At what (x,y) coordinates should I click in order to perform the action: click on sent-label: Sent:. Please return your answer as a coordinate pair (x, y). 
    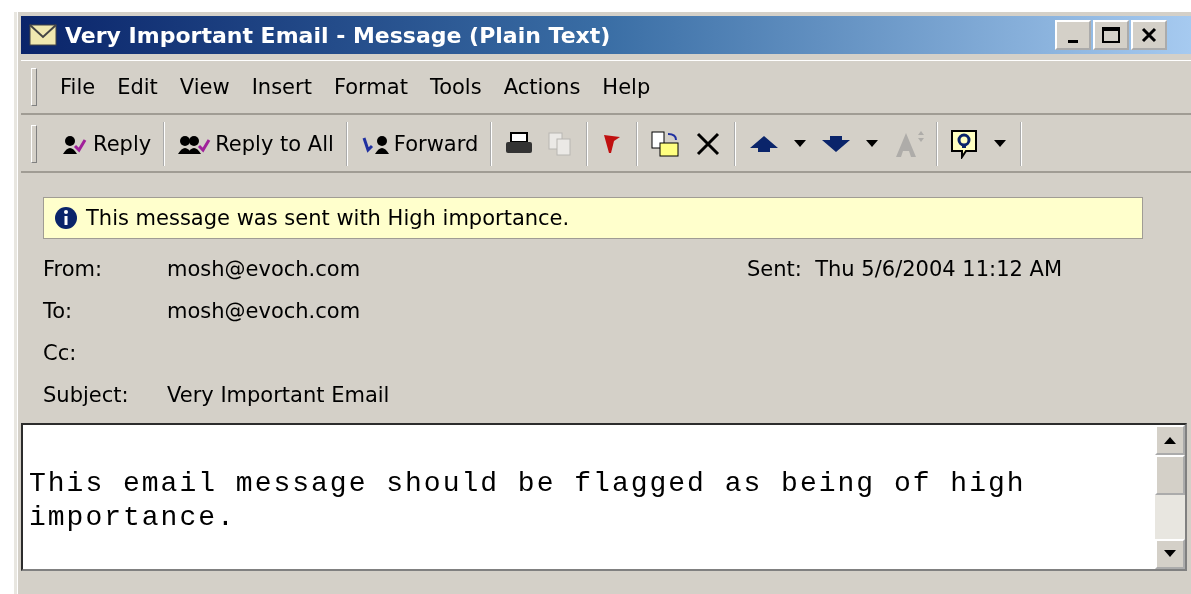
    Looking at the image, I should click on (774, 269).